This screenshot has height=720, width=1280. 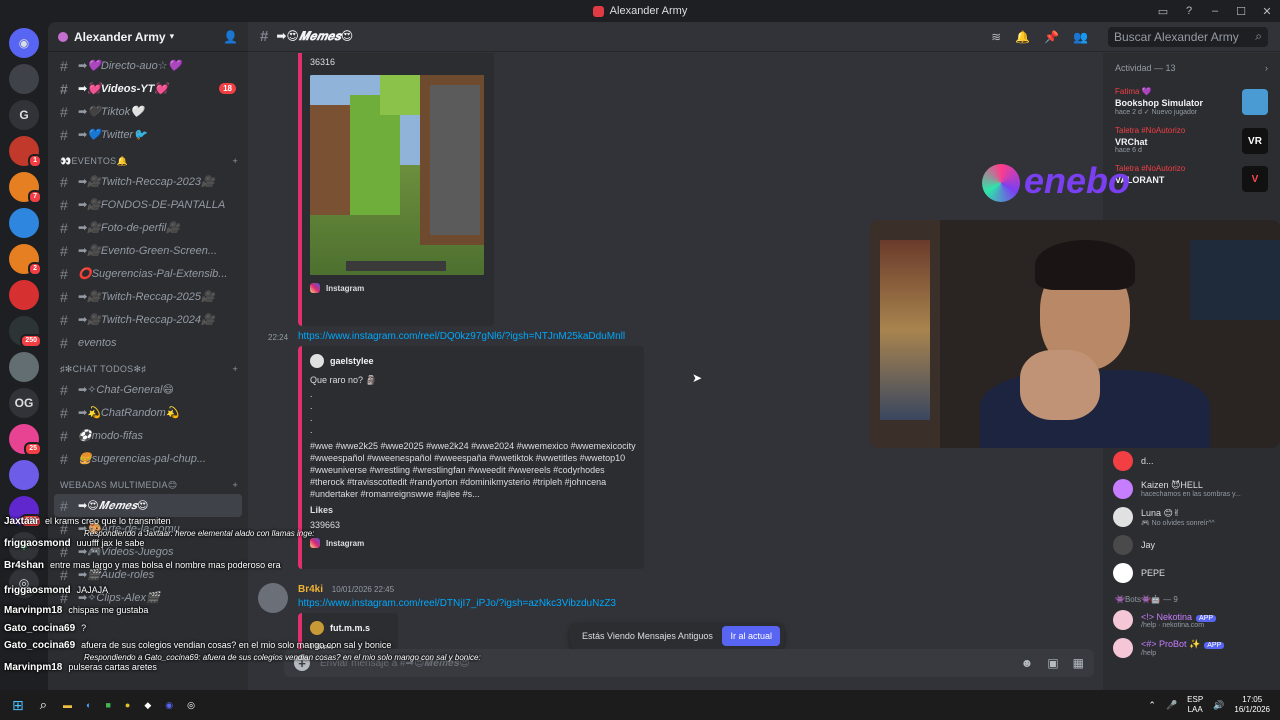 I want to click on server-icon: 1, so click(x=25, y=152).